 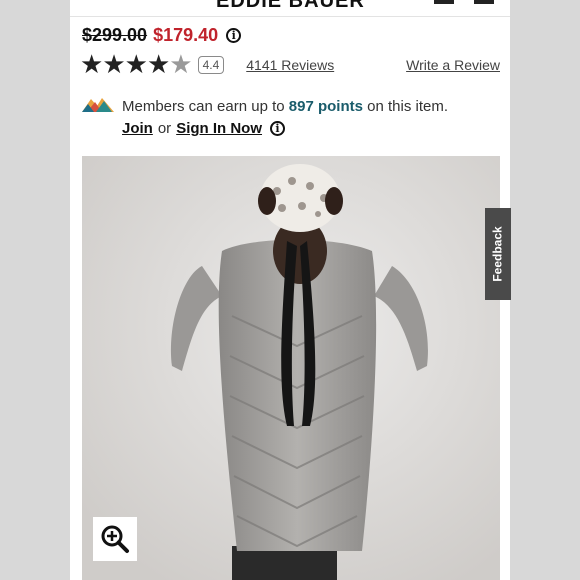 What do you see at coordinates (186, 34) in the screenshot?
I see `sale-price: $179.40` at bounding box center [186, 34].